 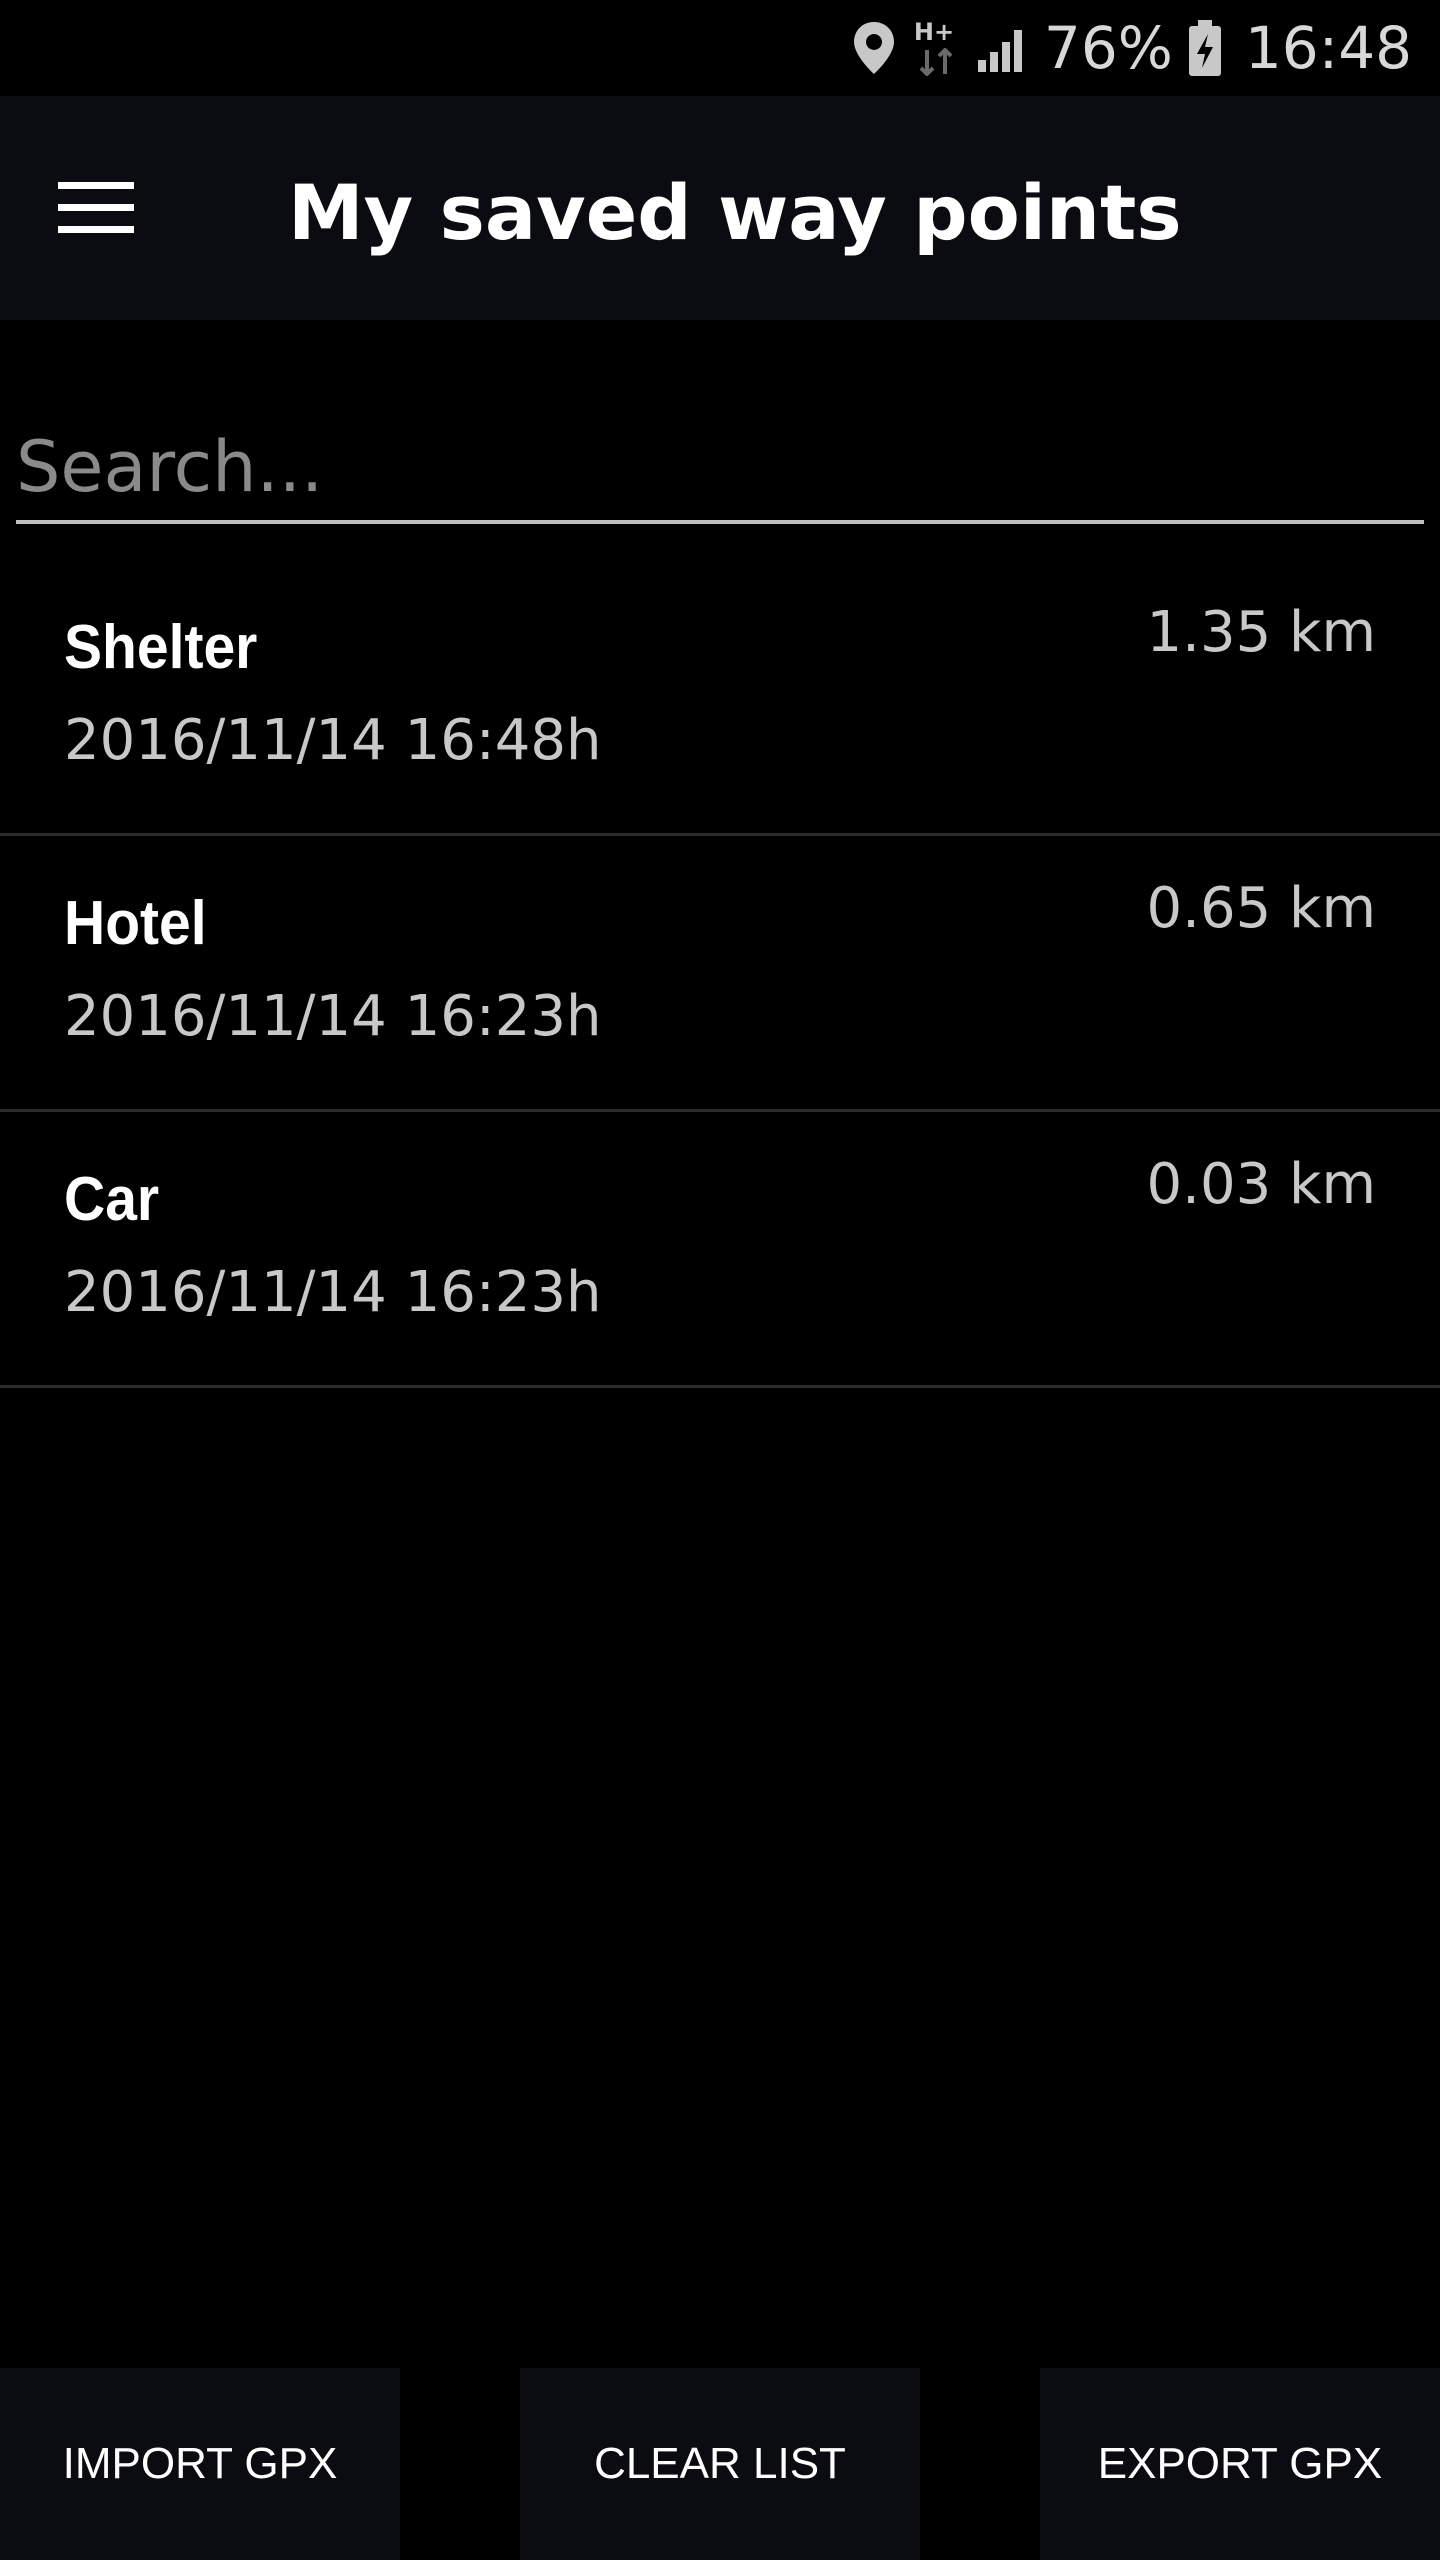 I want to click on waypoint-name: Car, so click(x=112, y=1199).